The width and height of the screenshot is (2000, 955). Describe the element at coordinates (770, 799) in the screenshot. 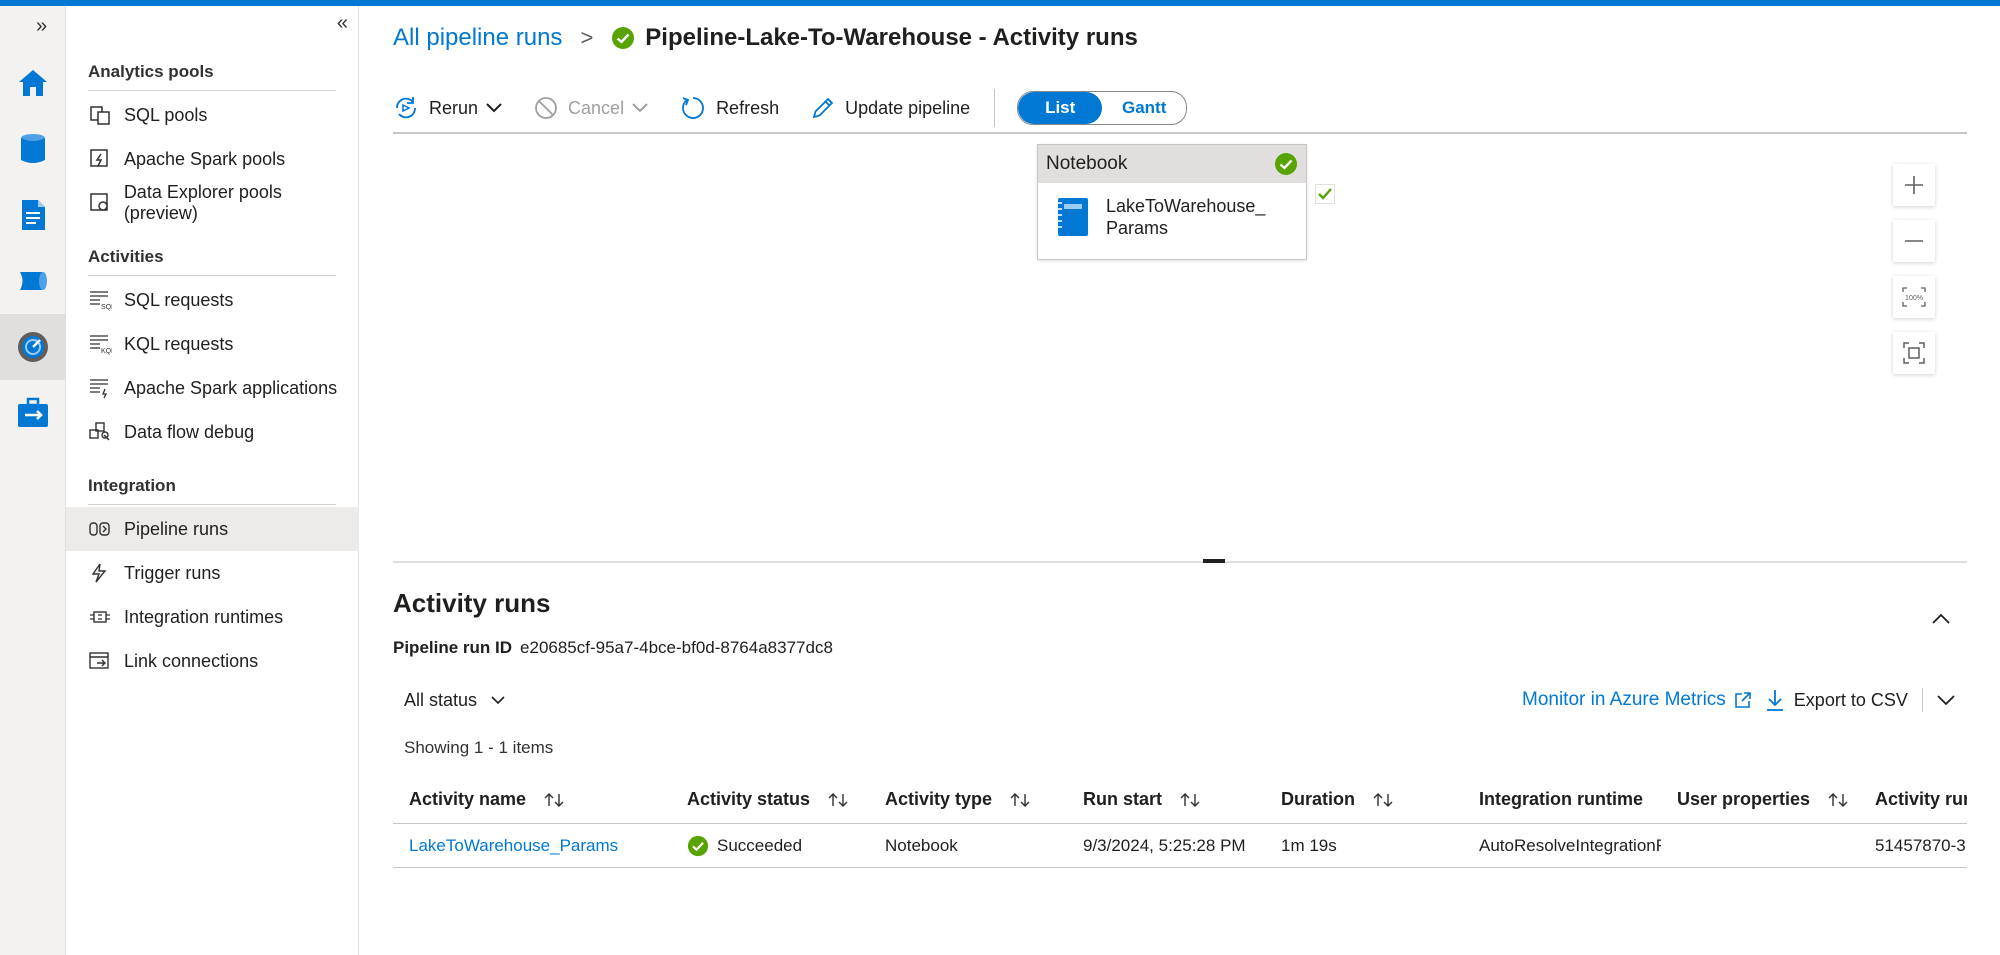

I see `column-header-activity-status: Activity status` at that location.